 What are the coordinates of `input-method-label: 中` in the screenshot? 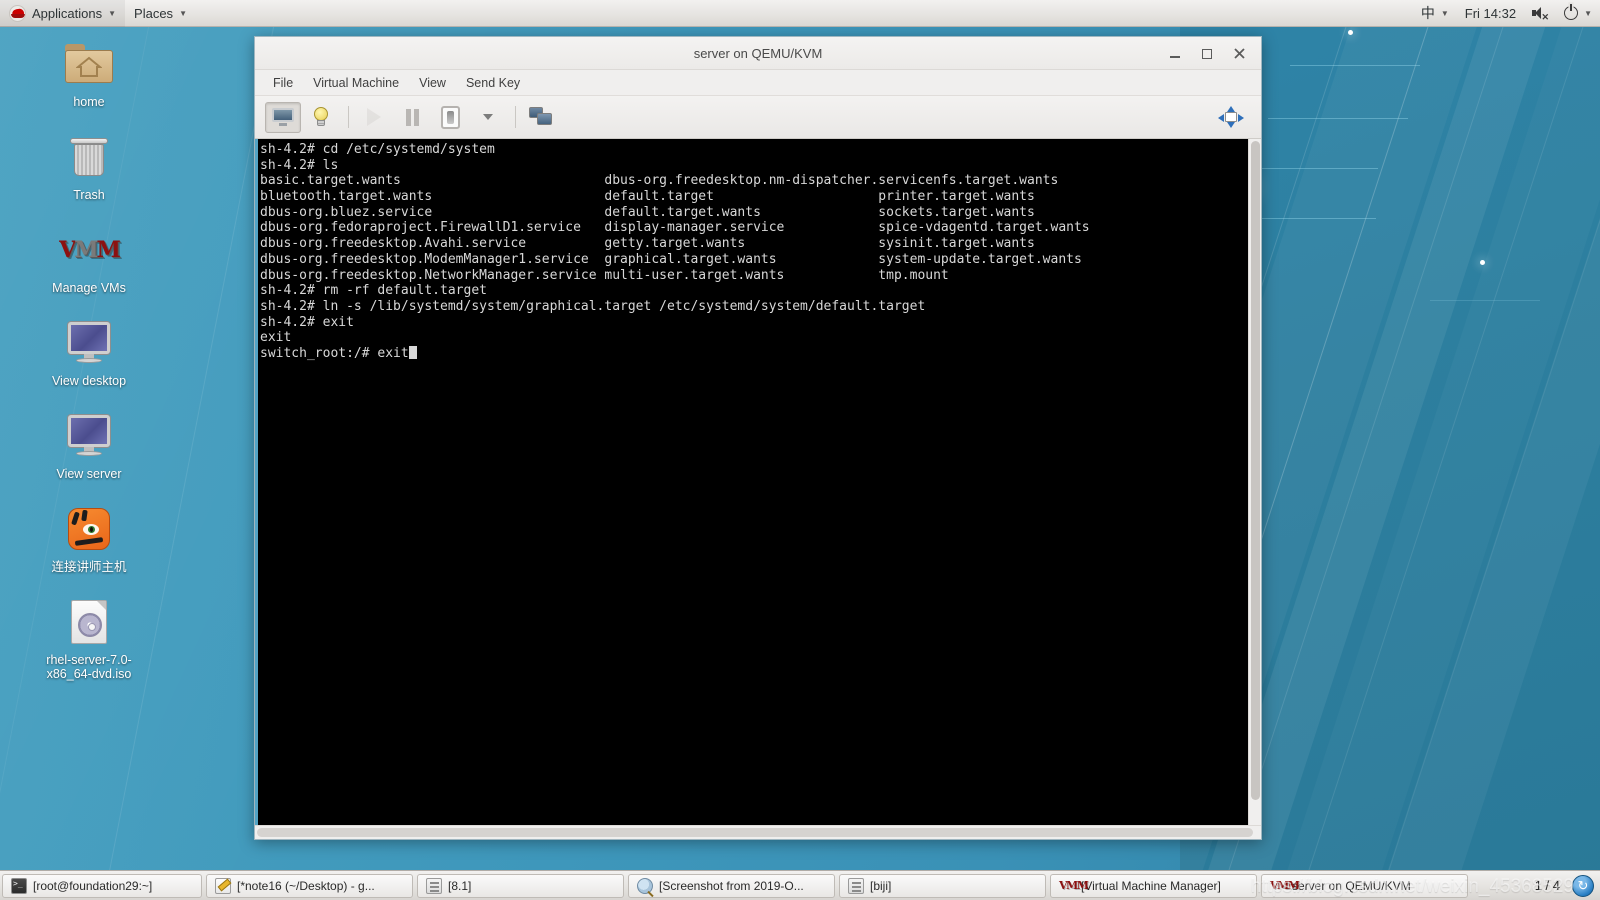 It's located at (1427, 14).